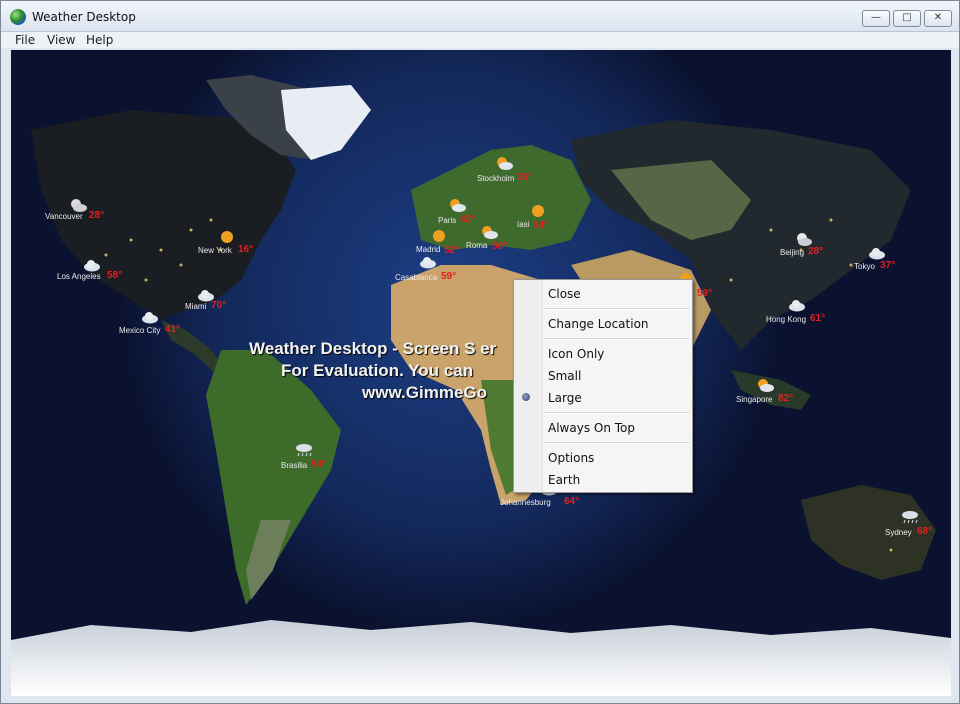  Describe the element at coordinates (754, 399) in the screenshot. I see `city-name: Singapore` at that location.